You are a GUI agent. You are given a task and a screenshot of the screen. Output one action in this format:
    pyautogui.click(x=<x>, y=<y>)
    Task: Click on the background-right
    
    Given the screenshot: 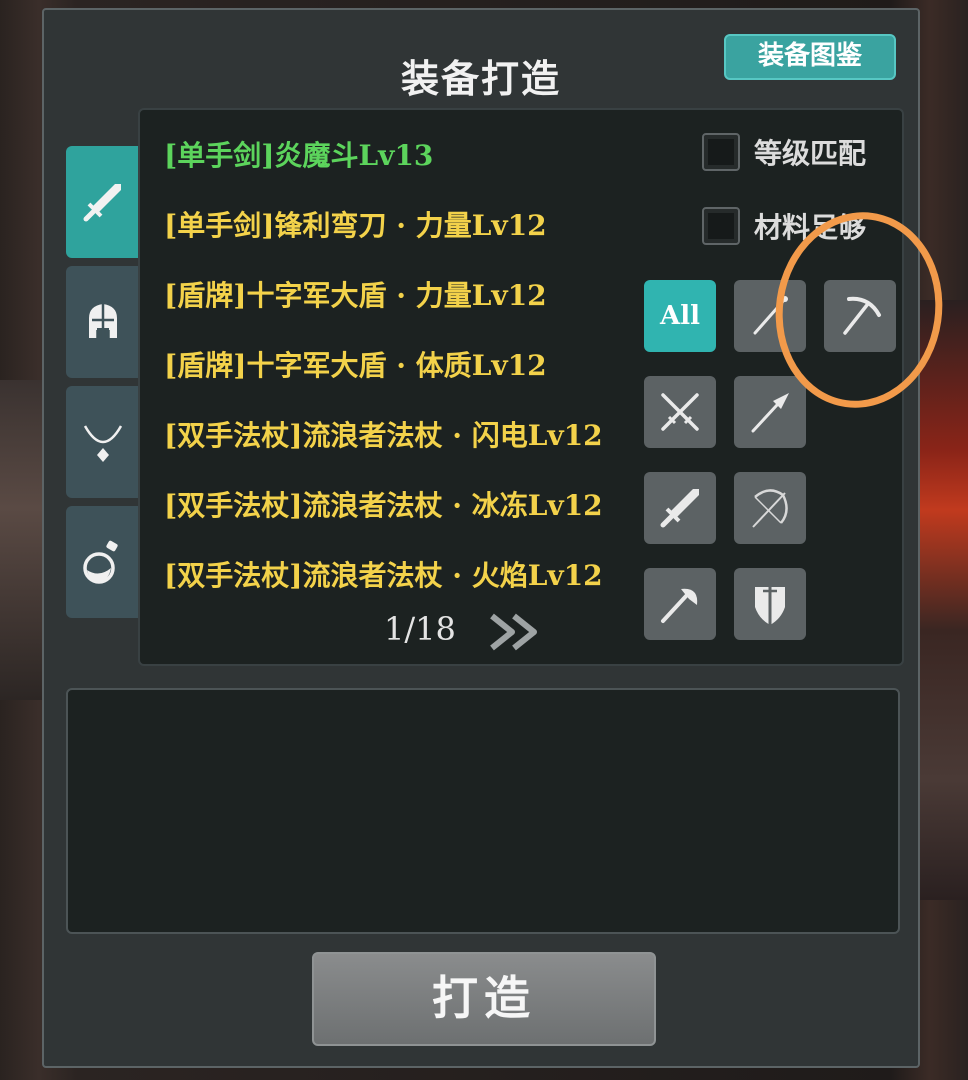 What is the action you would take?
    pyautogui.click(x=943, y=600)
    